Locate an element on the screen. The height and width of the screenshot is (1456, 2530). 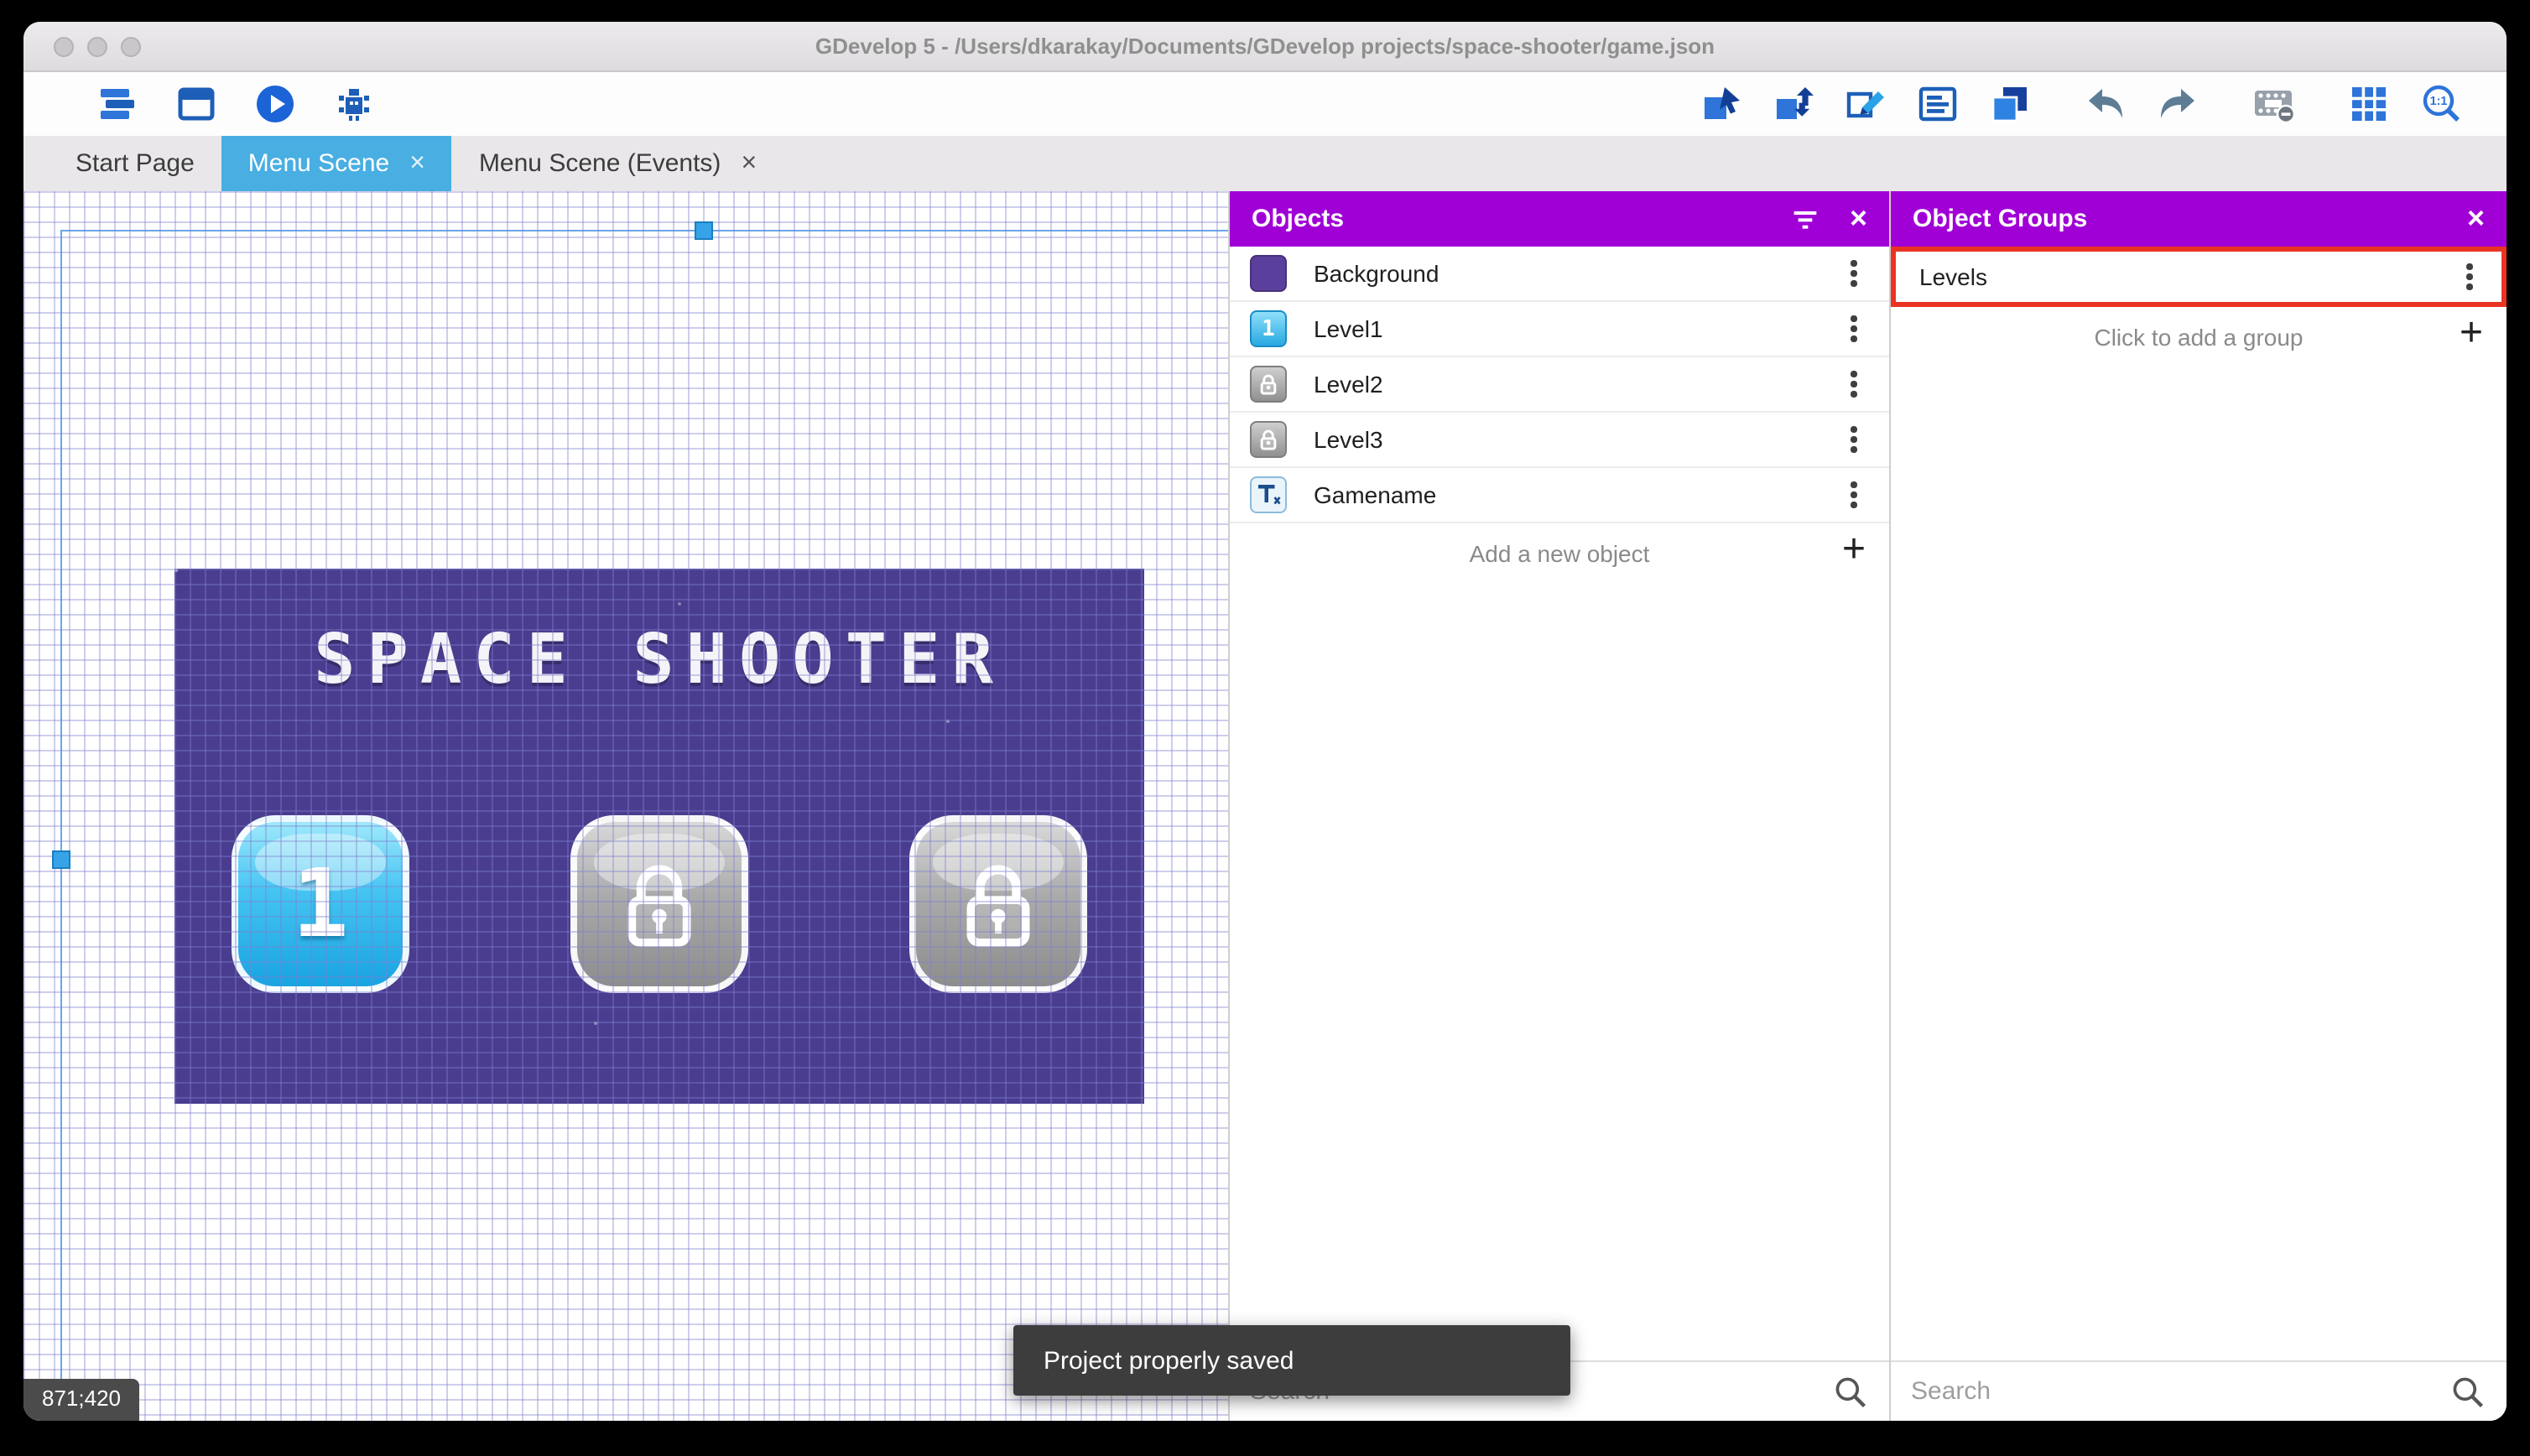
scene-resize-handle-left is located at coordinates (61, 859).